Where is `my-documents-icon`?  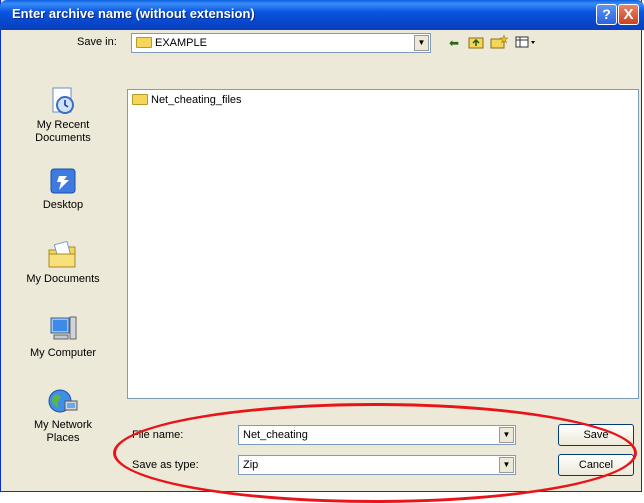 my-documents-icon is located at coordinates (63, 255).